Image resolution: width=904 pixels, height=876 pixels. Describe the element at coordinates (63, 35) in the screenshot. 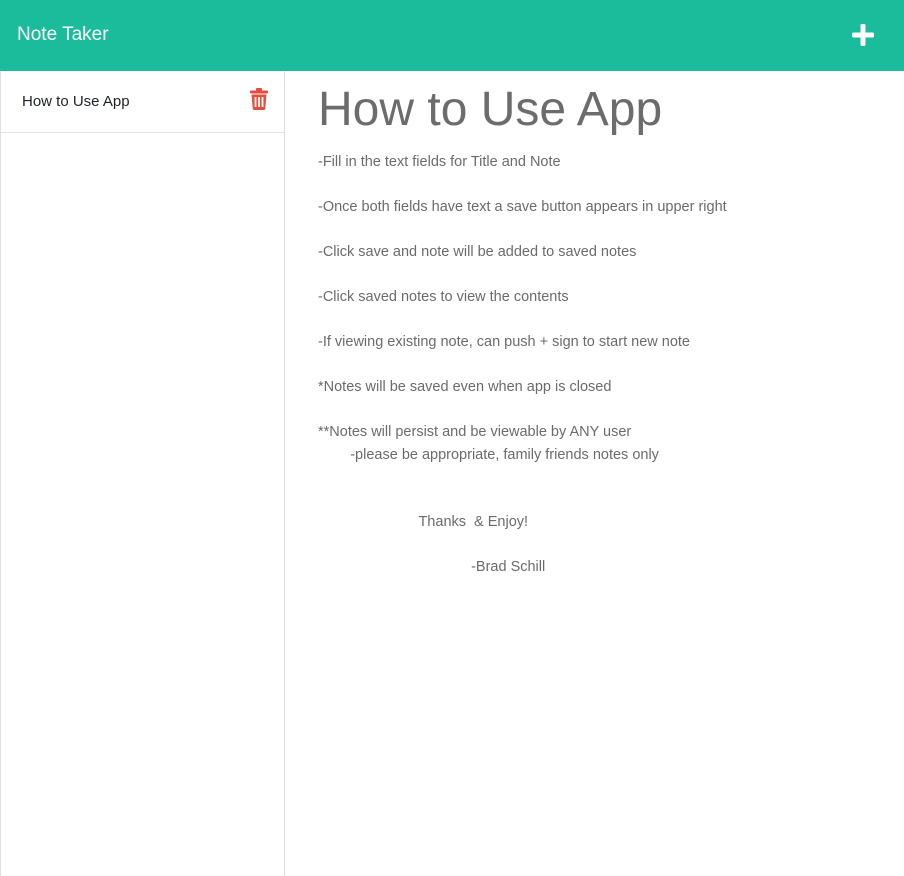

I see `app-title: Note Taker` at that location.